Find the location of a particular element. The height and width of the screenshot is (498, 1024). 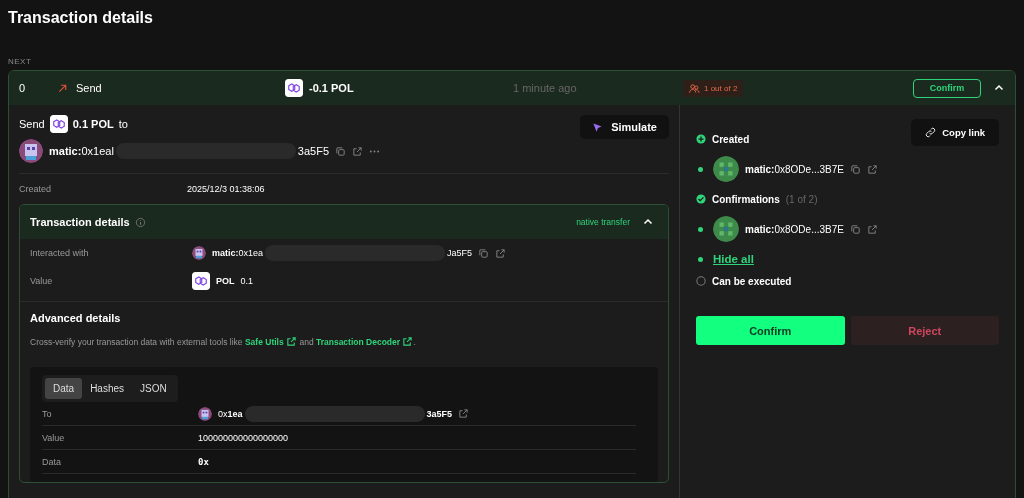

section-title: Transaction details is located at coordinates (80, 222).